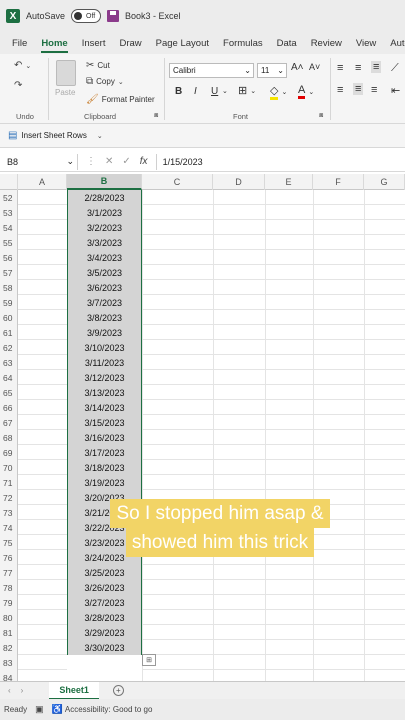 The image size is (405, 720). I want to click on increase-font-button: A˄, so click(297, 67).